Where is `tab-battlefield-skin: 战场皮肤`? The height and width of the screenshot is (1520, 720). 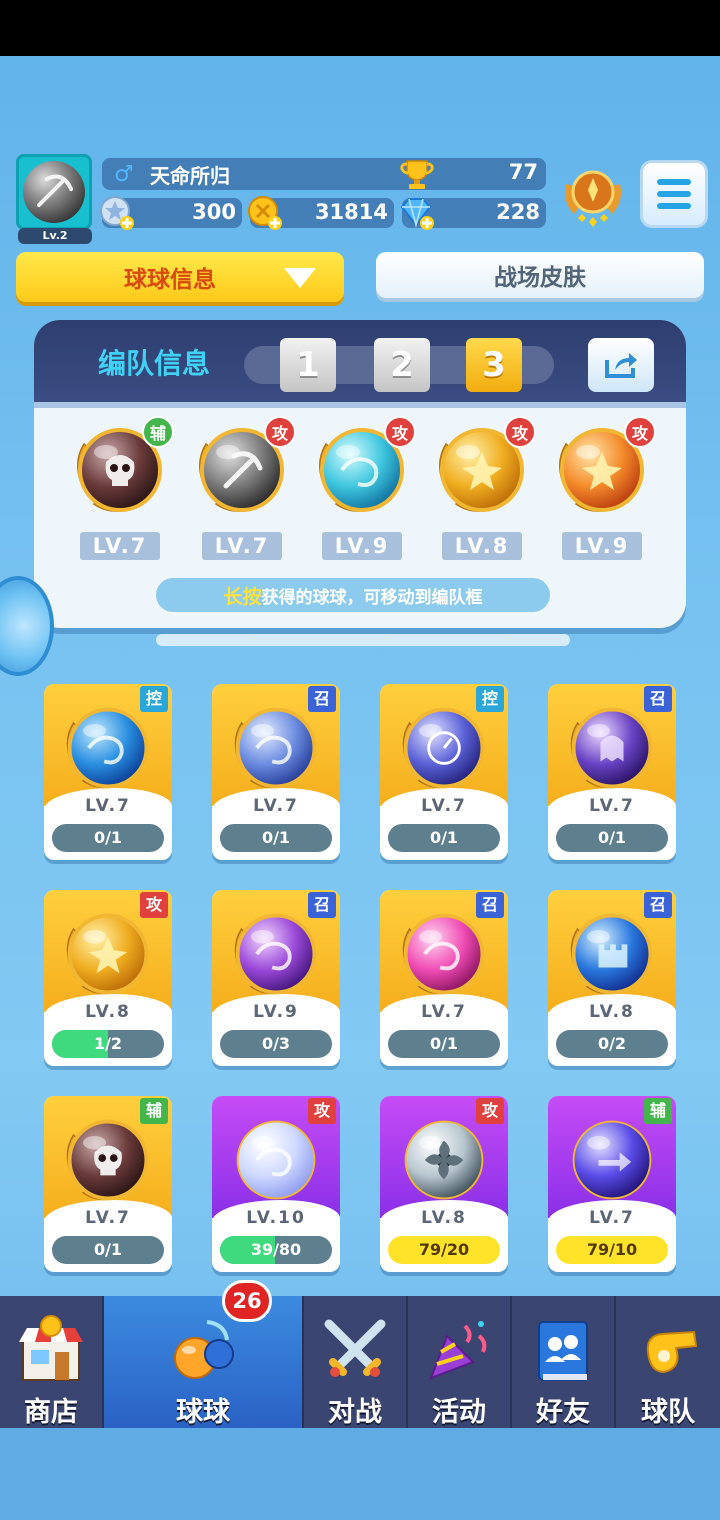
tab-battlefield-skin: 战场皮肤 is located at coordinates (540, 275).